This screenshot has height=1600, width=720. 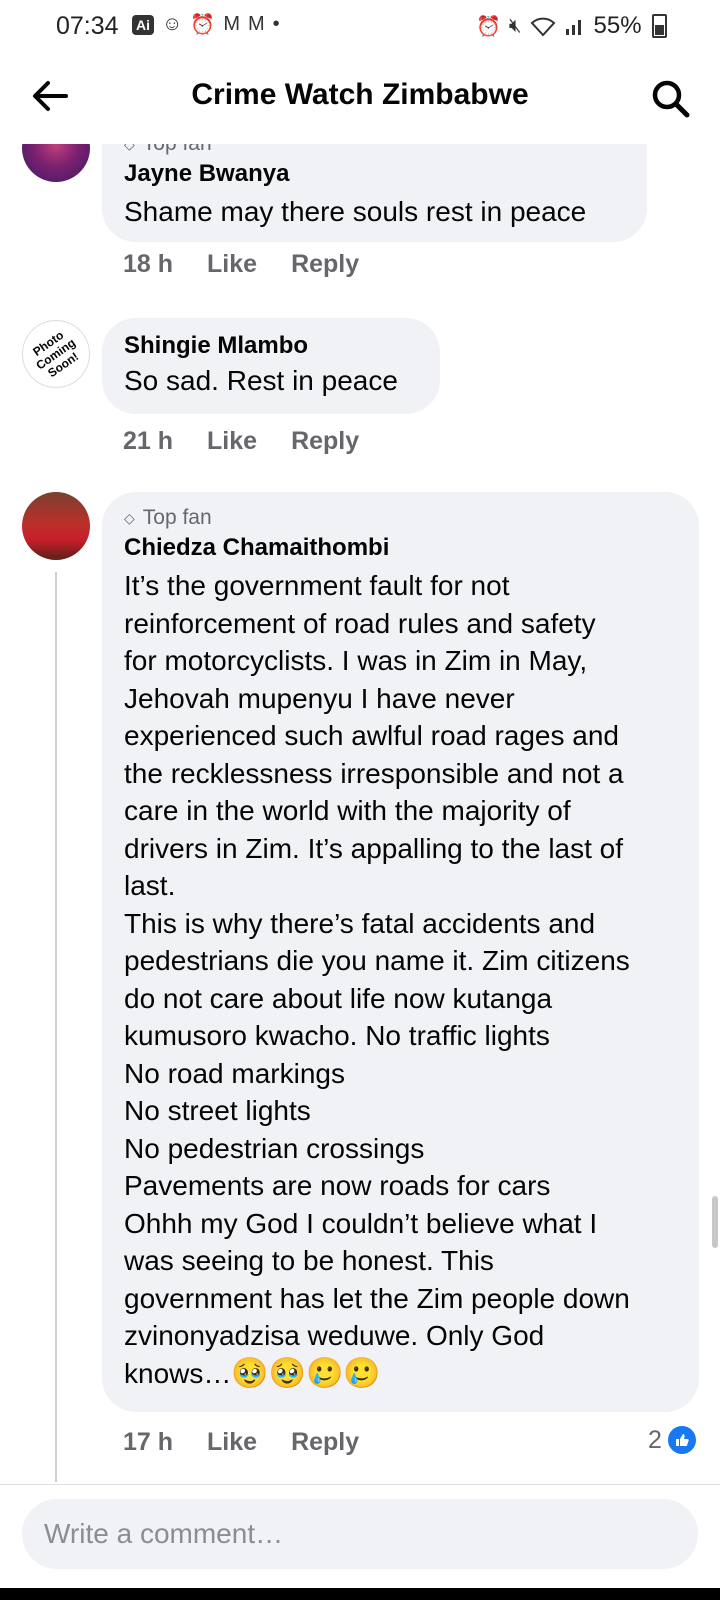 I want to click on status-bar: 07:34 Ai ☺ ⏰ M M • ⏰ 🔇︎ 55%, so click(x=360, y=26).